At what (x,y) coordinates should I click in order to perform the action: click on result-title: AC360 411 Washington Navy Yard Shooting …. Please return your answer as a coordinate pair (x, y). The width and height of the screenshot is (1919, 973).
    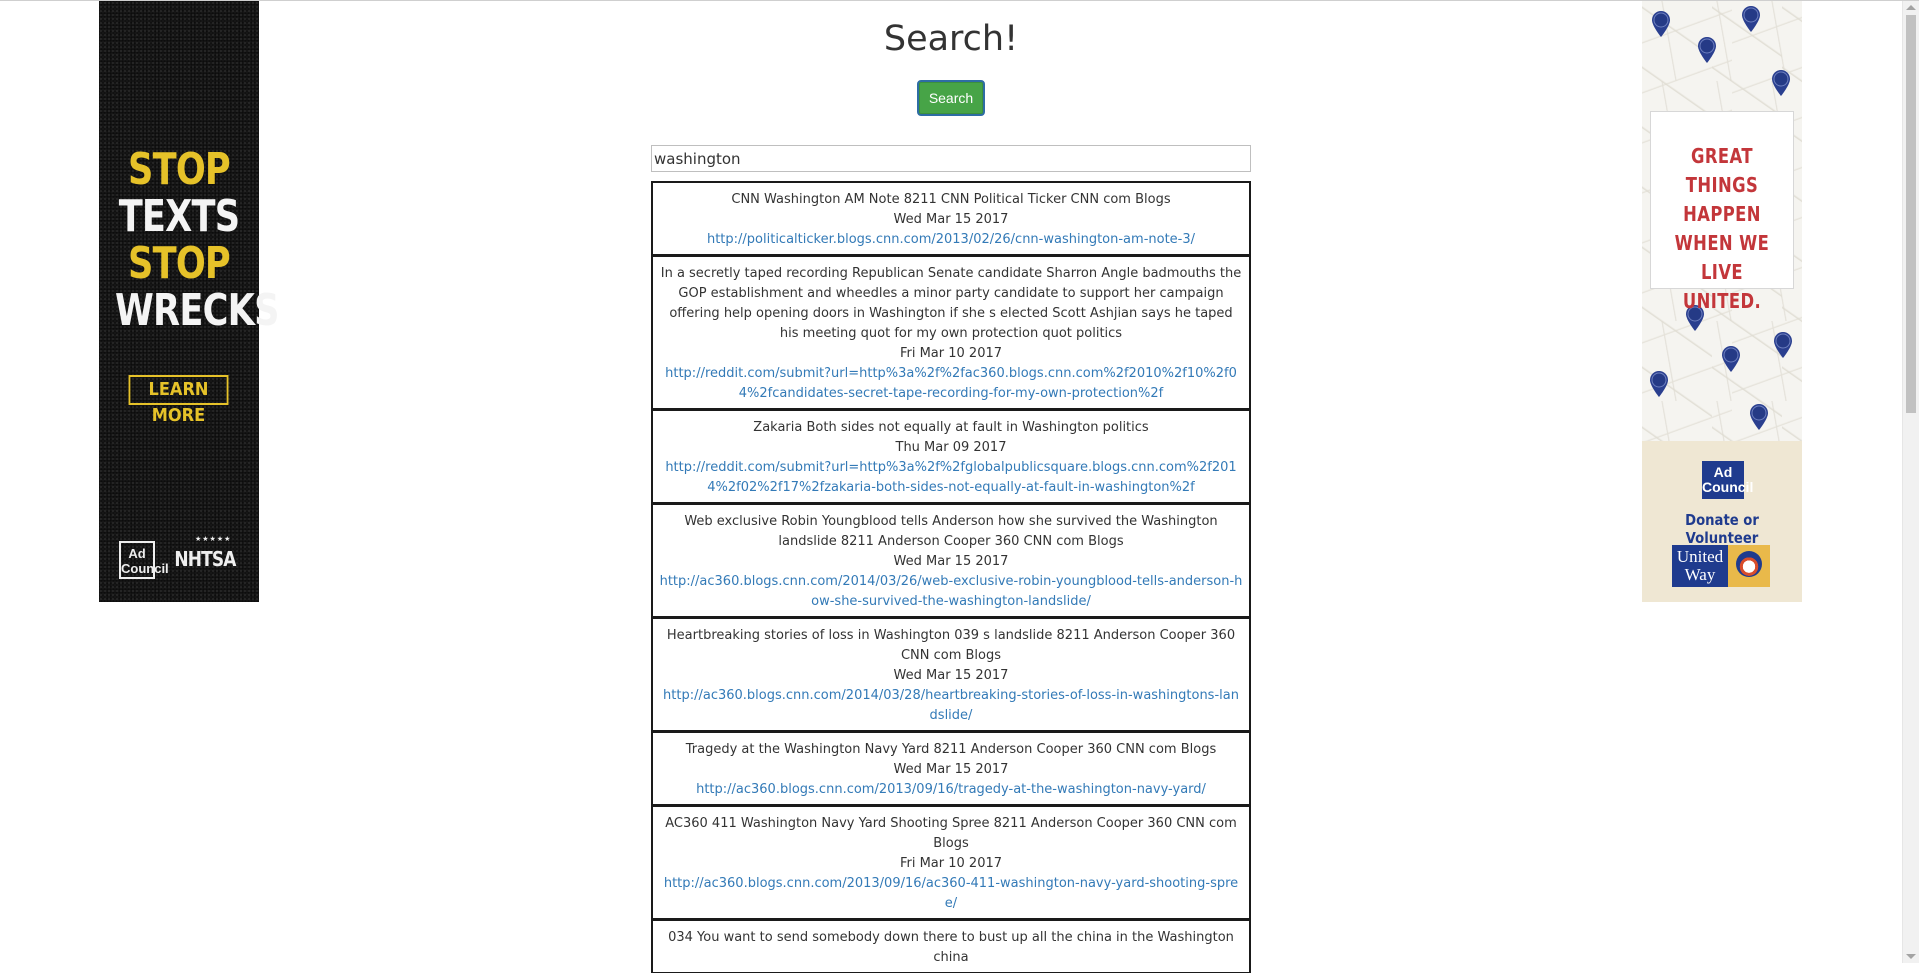
    Looking at the image, I should click on (951, 833).